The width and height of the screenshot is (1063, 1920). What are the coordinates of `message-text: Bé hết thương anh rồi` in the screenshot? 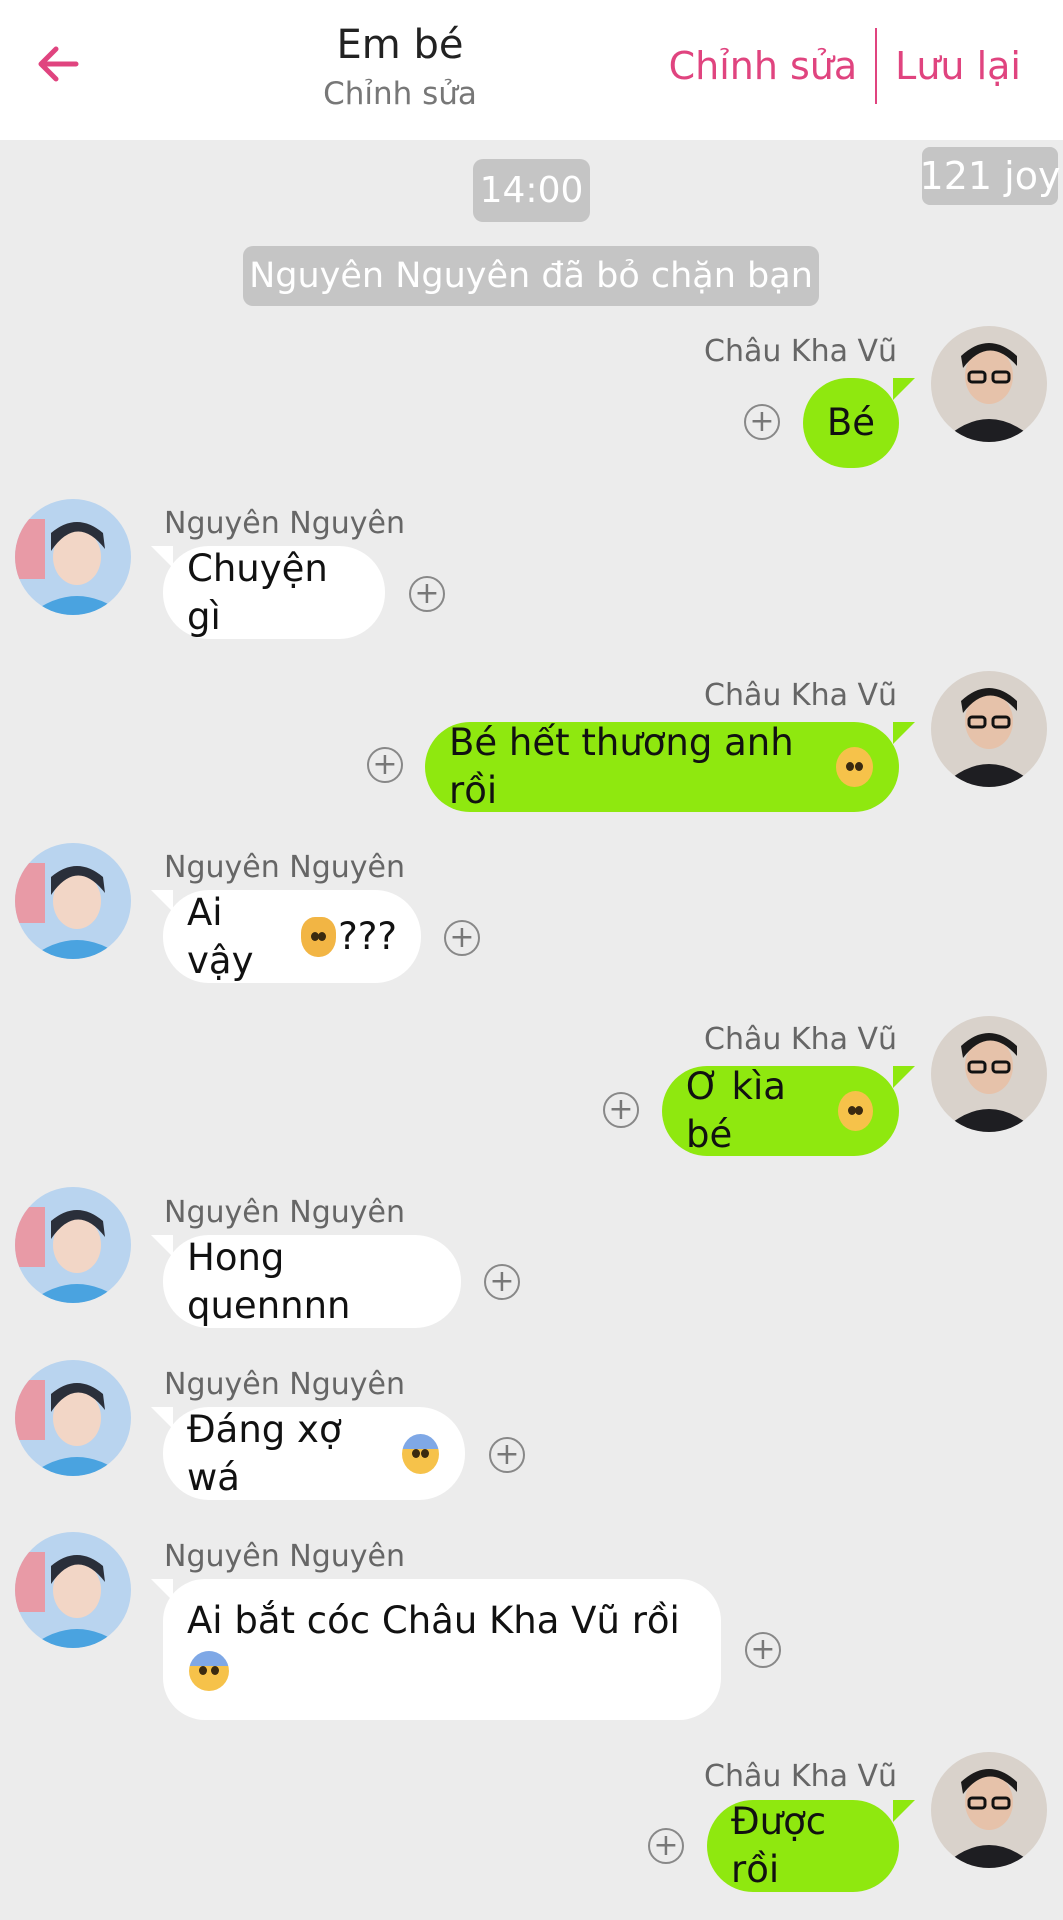 It's located at (621, 766).